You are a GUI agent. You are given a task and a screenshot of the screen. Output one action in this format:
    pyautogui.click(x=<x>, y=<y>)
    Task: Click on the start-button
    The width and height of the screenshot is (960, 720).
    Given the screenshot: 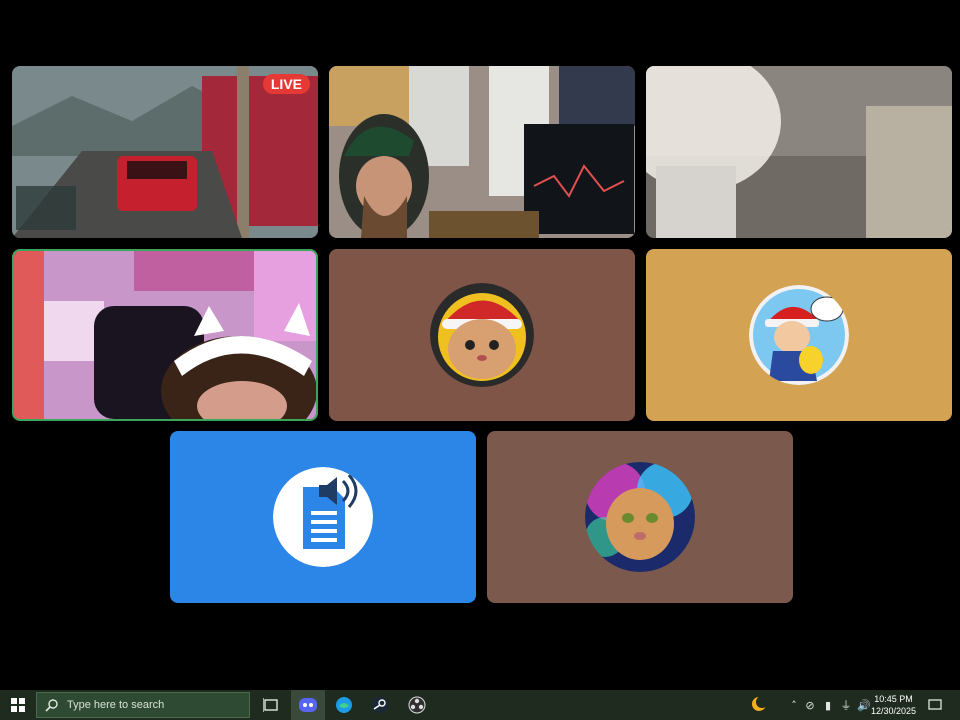 What is the action you would take?
    pyautogui.click(x=18, y=705)
    